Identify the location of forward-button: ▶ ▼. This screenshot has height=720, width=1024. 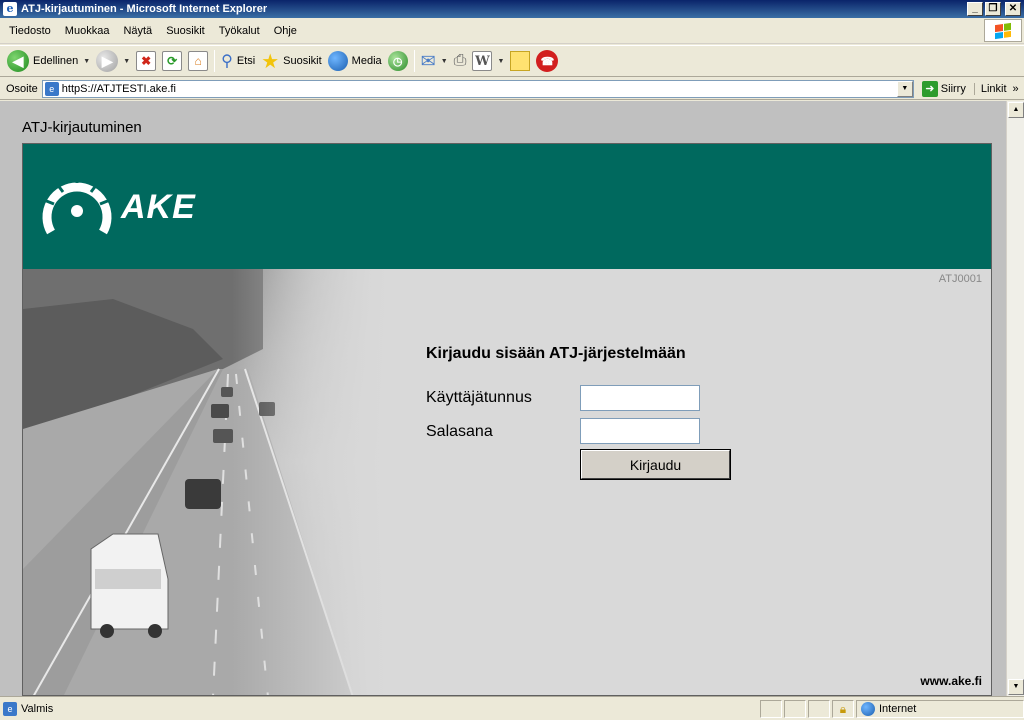
(113, 61).